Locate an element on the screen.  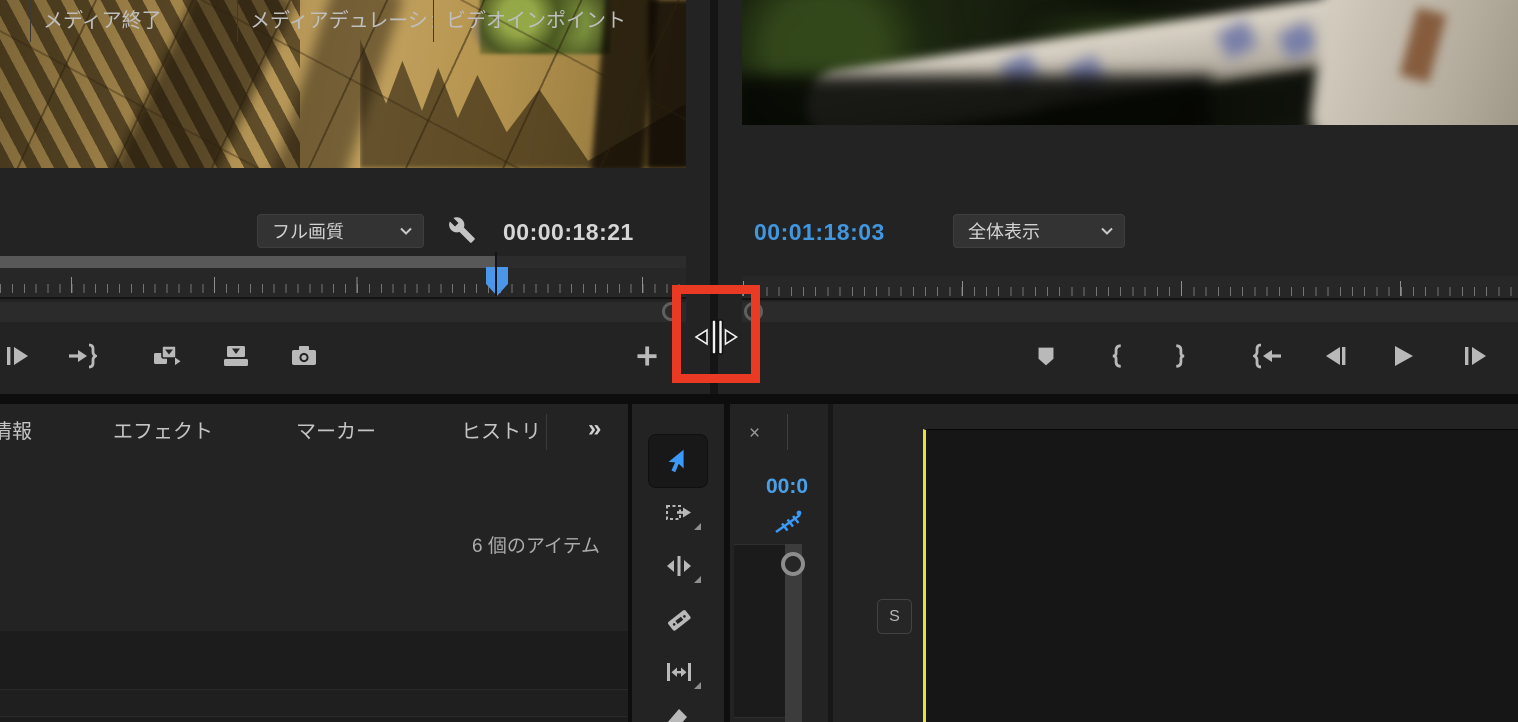
table-header-row: メディア終了 メディアデュレーション ビデオインポイント is located at coordinates (314, 22).